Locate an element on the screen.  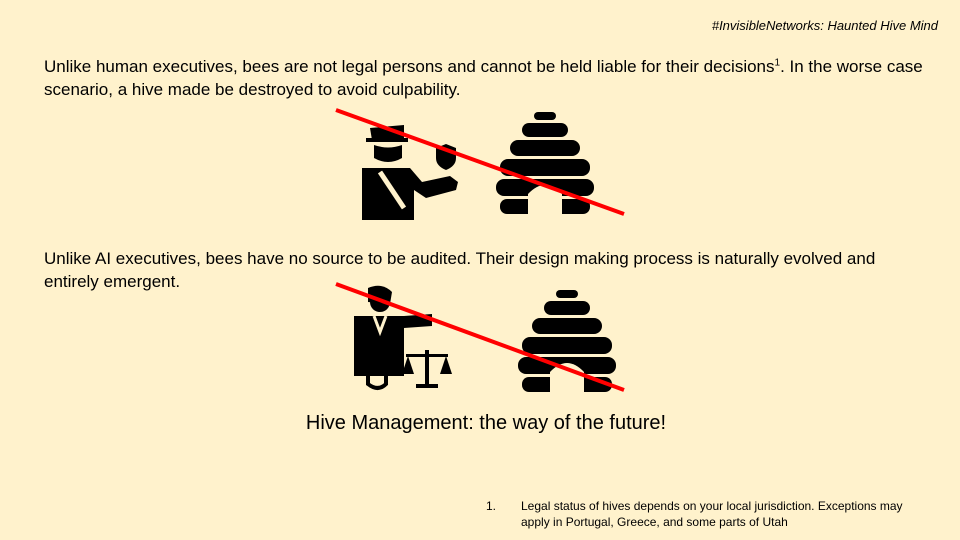
tagline: Hive Management: the way of the future! is located at coordinates (486, 423).